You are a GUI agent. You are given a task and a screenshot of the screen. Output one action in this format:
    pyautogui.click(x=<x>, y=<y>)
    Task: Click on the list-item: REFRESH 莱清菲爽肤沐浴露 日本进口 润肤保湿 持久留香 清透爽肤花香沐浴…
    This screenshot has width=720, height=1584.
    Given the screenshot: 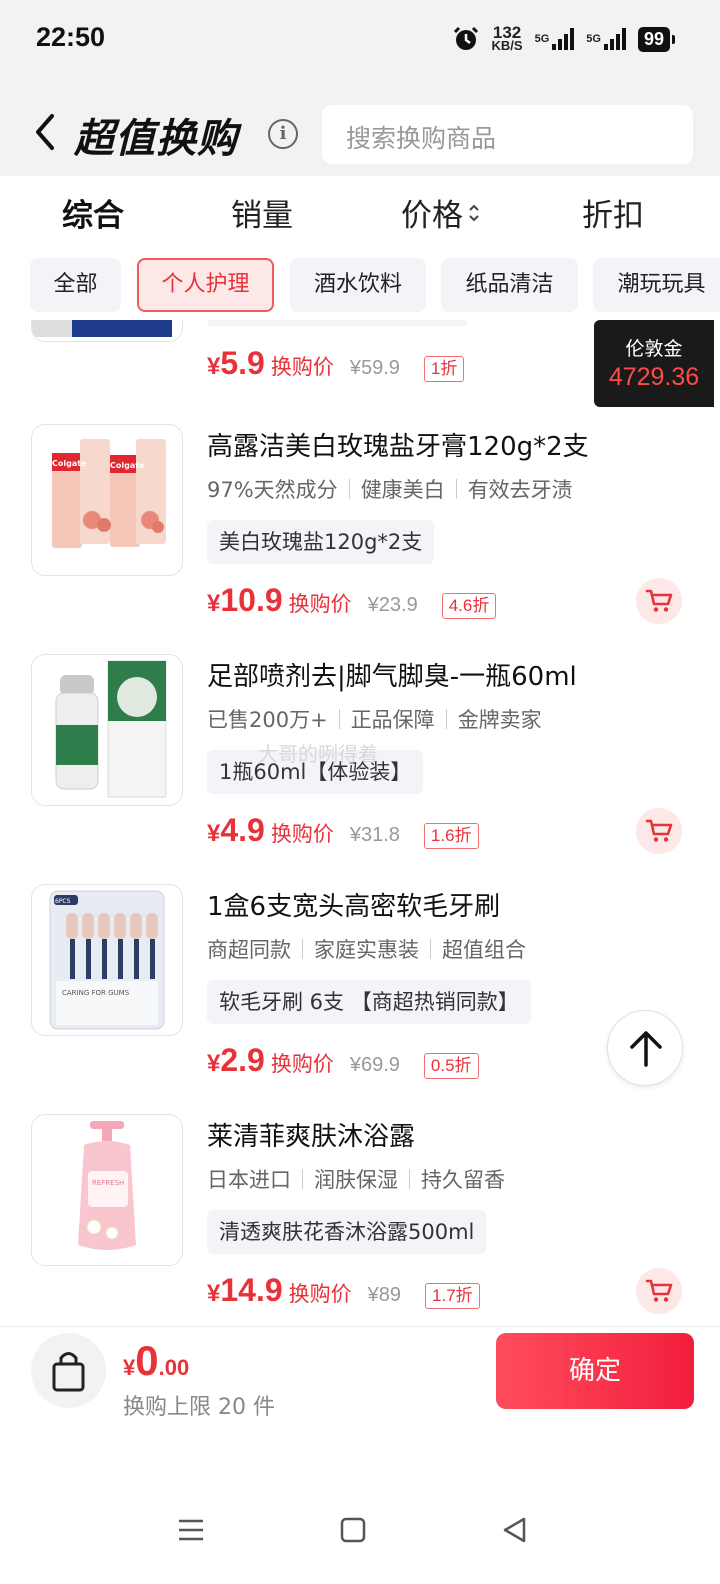 What is the action you would take?
    pyautogui.click(x=360, y=1220)
    